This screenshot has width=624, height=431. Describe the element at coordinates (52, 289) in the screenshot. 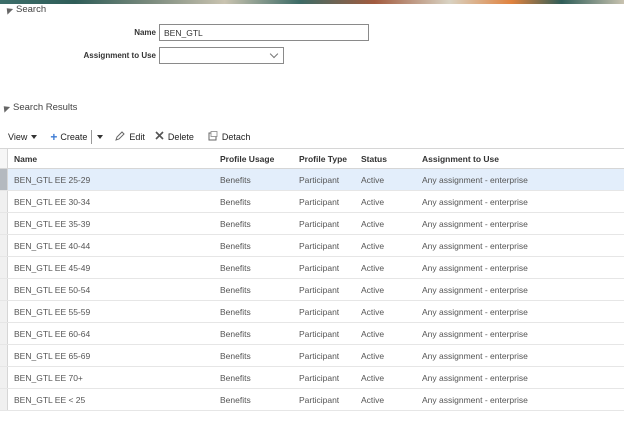

I see `cell-name: BEN_GTL EE 50-54` at that location.